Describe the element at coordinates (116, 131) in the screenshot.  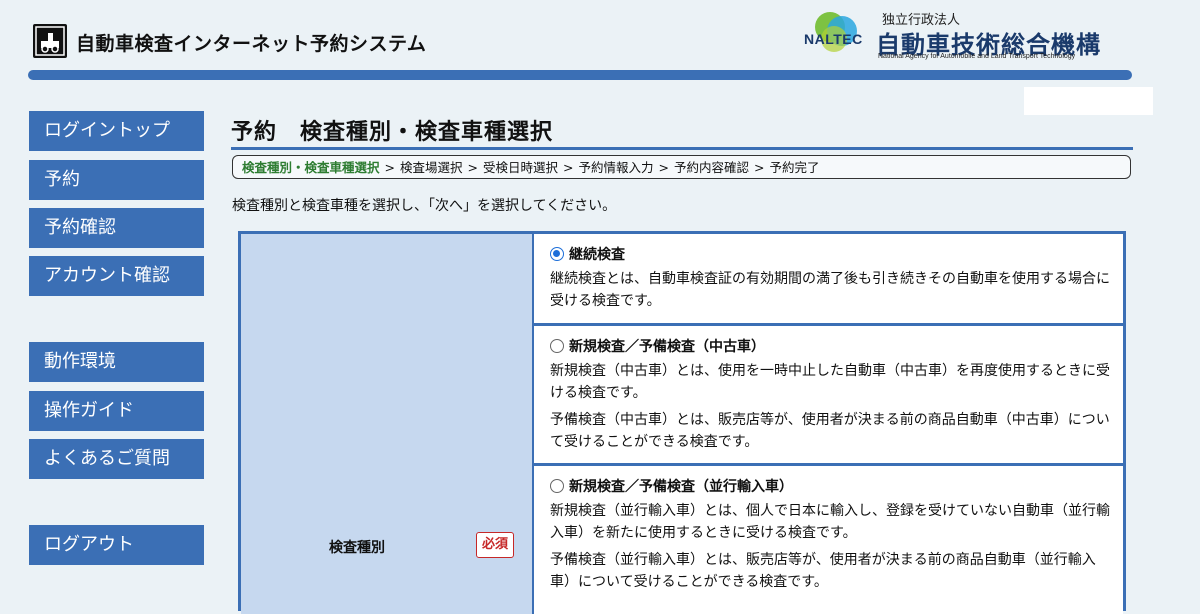
I see `sidebar-item-login-top: ログイントップ` at that location.